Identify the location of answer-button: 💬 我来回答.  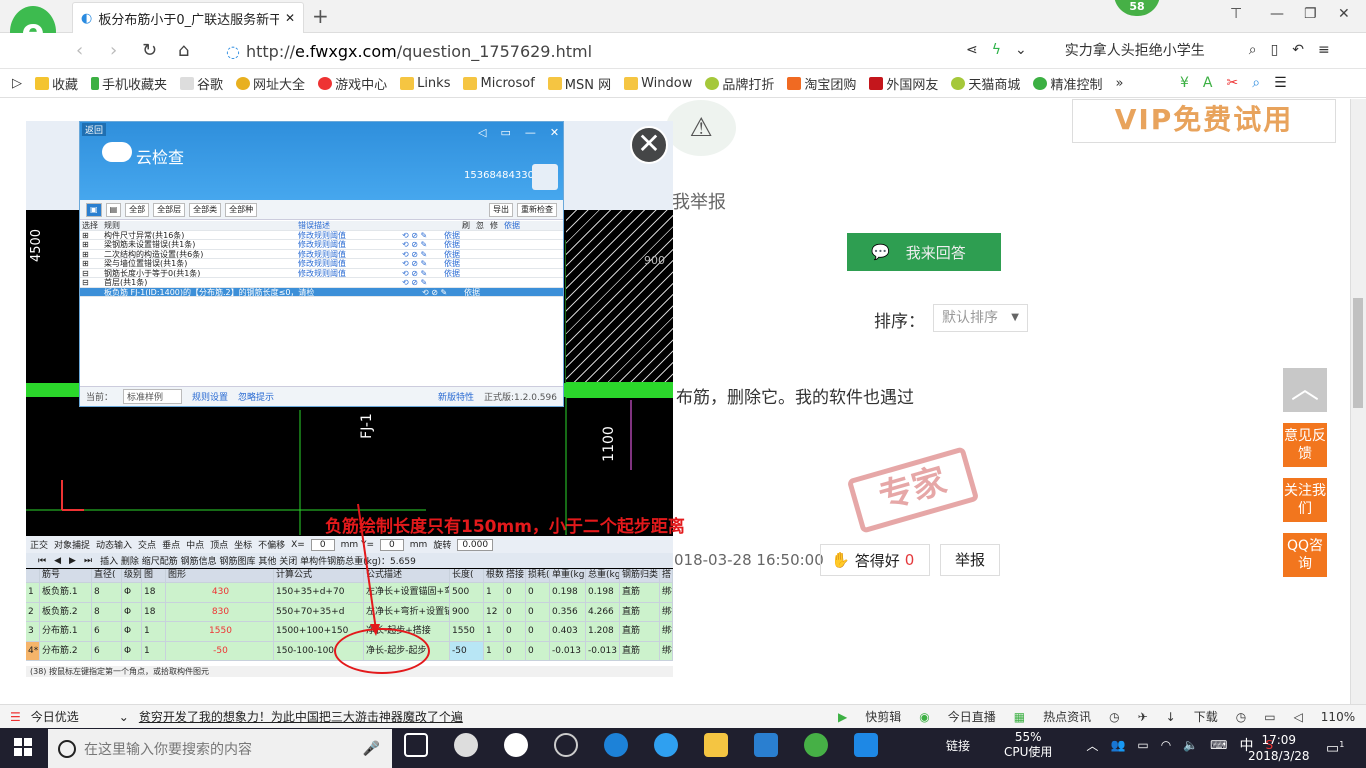
(924, 252).